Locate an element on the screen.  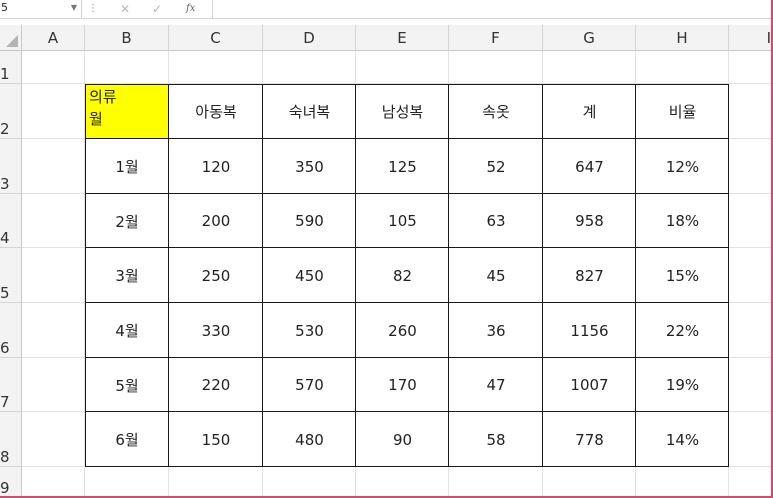
column-header-c: C is located at coordinates (216, 38).